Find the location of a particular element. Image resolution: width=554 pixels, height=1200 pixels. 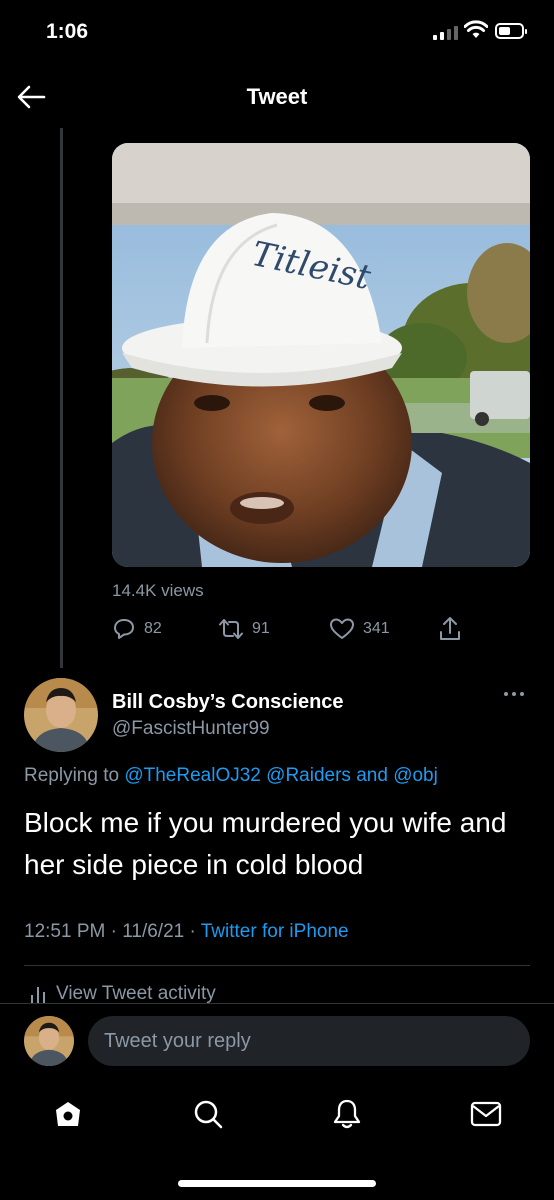

home-indicator-bar is located at coordinates (277, 1183).